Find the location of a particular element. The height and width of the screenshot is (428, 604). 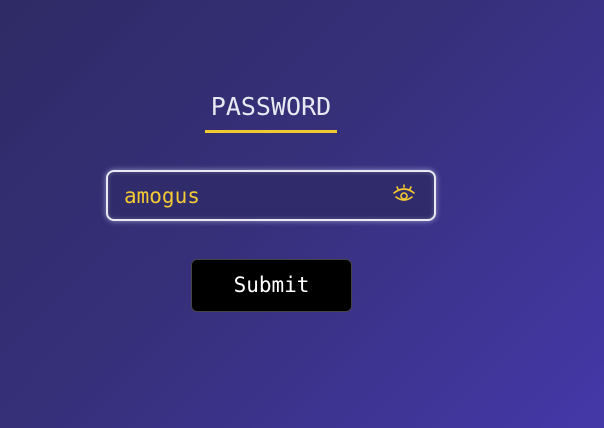

password-title: PASSWORD is located at coordinates (271, 111).